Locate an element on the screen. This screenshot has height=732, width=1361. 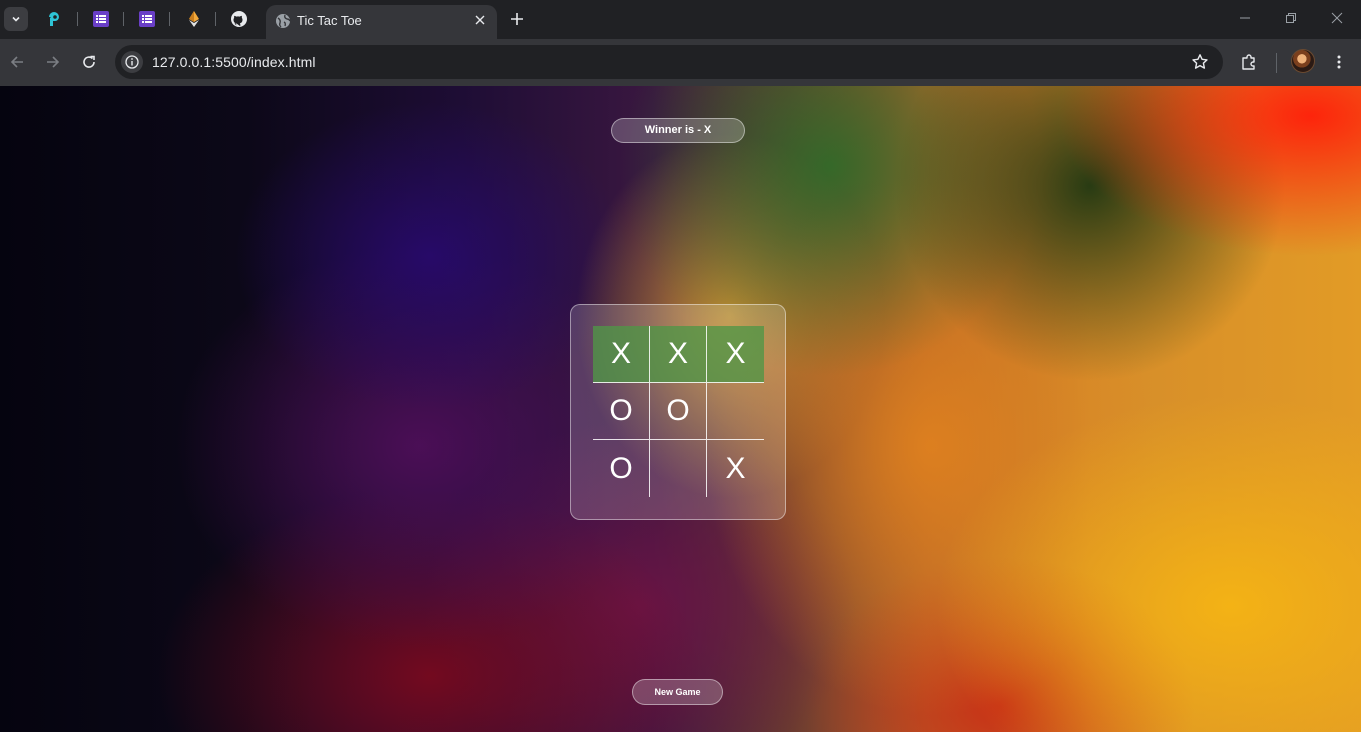
toolbar-separator is located at coordinates (1276, 63).